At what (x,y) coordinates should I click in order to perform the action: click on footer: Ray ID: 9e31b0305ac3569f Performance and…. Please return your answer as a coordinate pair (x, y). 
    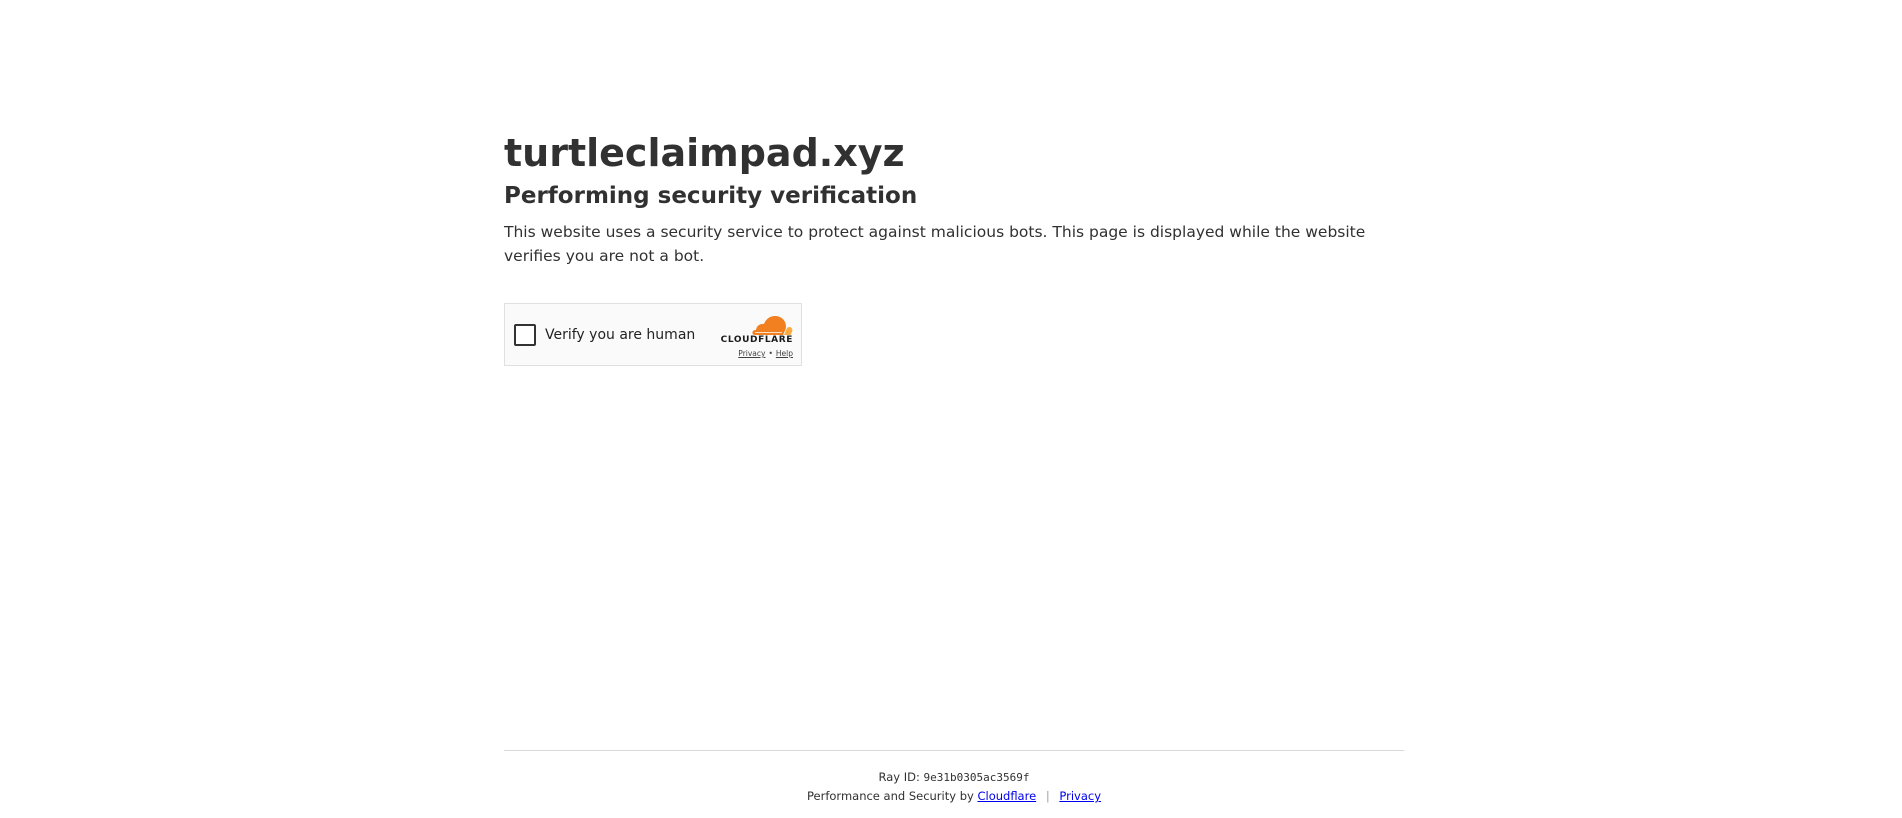
    Looking at the image, I should click on (954, 787).